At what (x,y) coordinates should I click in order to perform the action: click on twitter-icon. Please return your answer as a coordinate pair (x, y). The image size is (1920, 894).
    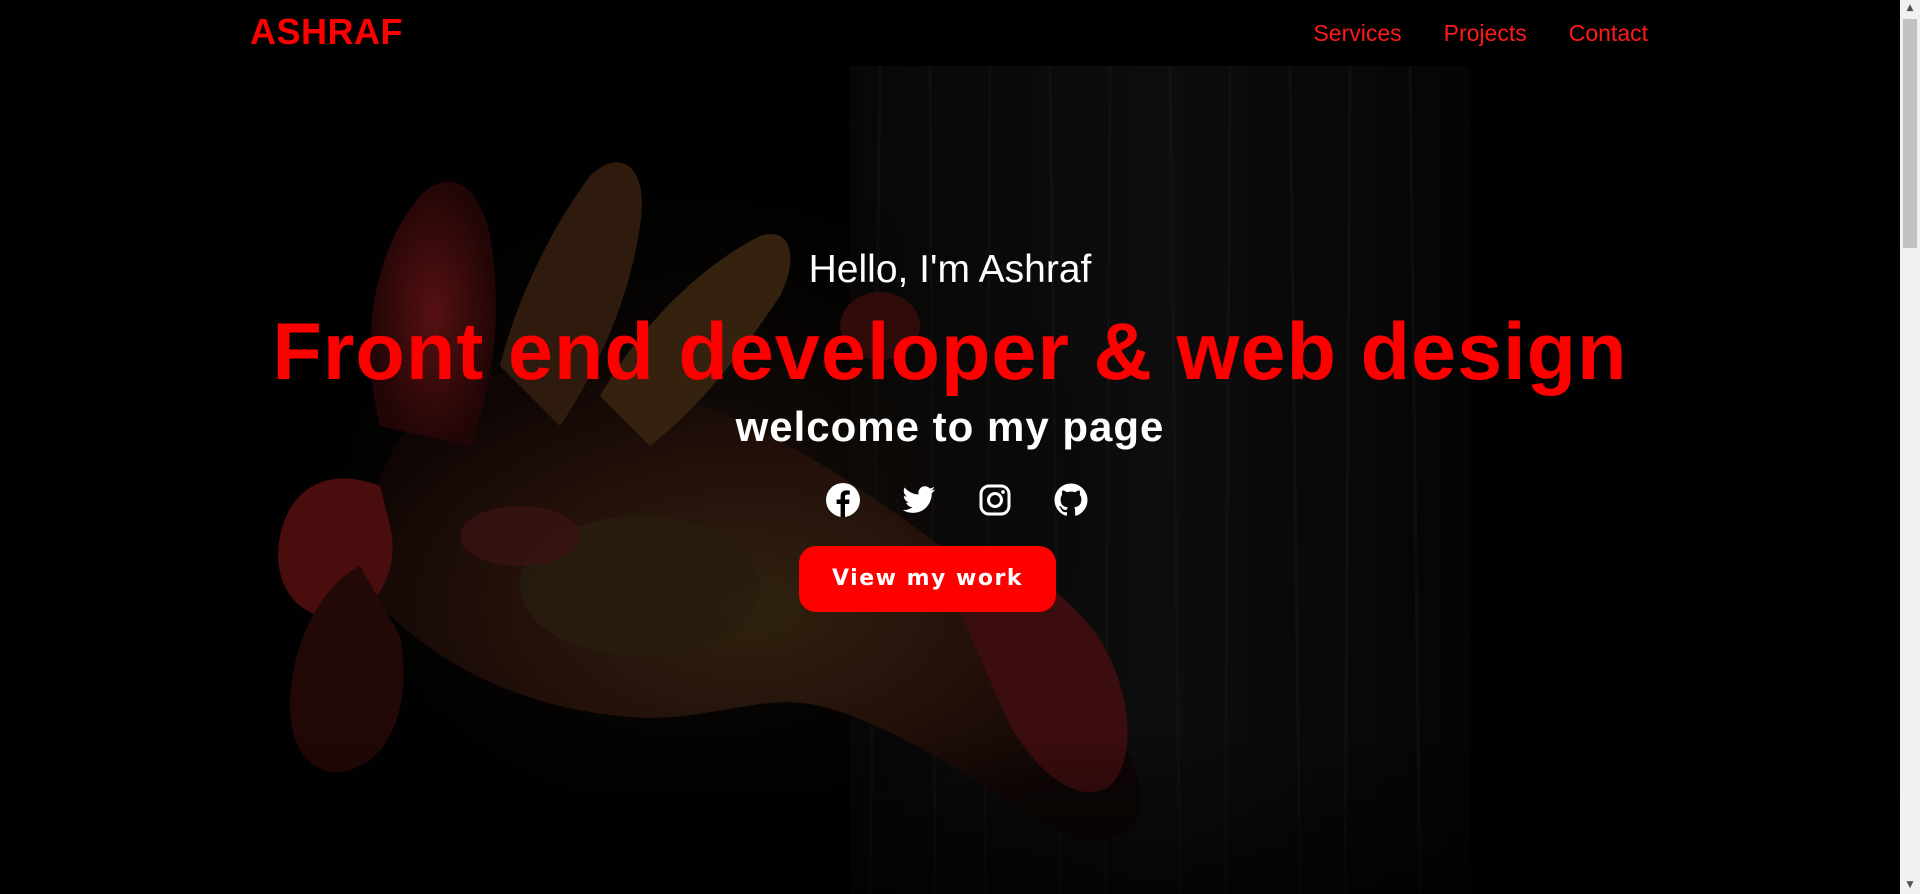
    Looking at the image, I should click on (919, 500).